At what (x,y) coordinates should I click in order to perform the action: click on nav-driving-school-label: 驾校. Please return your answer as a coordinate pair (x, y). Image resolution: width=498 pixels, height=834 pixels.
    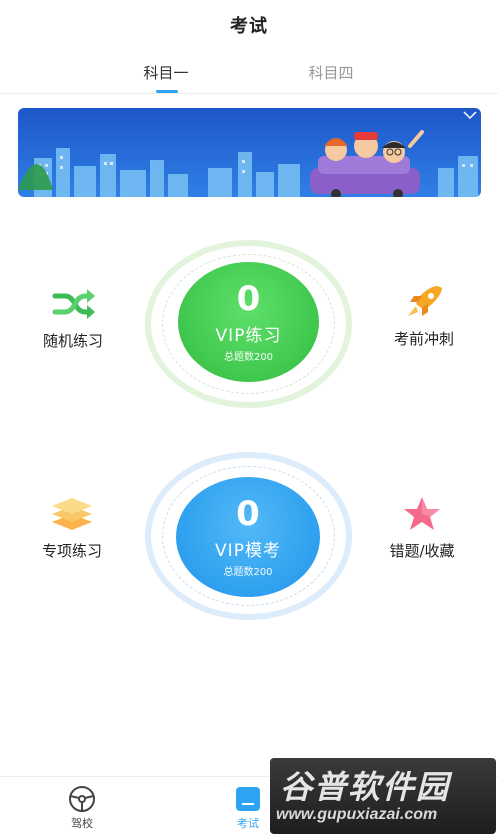
    Looking at the image, I should click on (82, 823).